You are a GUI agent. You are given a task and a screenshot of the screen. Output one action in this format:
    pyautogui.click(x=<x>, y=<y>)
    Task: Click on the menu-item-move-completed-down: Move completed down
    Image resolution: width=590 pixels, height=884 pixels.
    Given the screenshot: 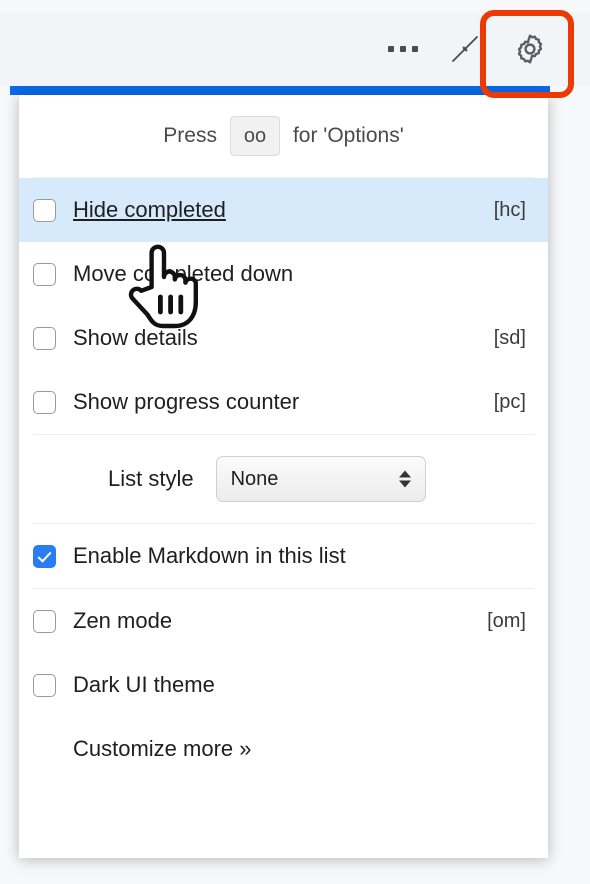 What is the action you would take?
    pyautogui.click(x=283, y=274)
    